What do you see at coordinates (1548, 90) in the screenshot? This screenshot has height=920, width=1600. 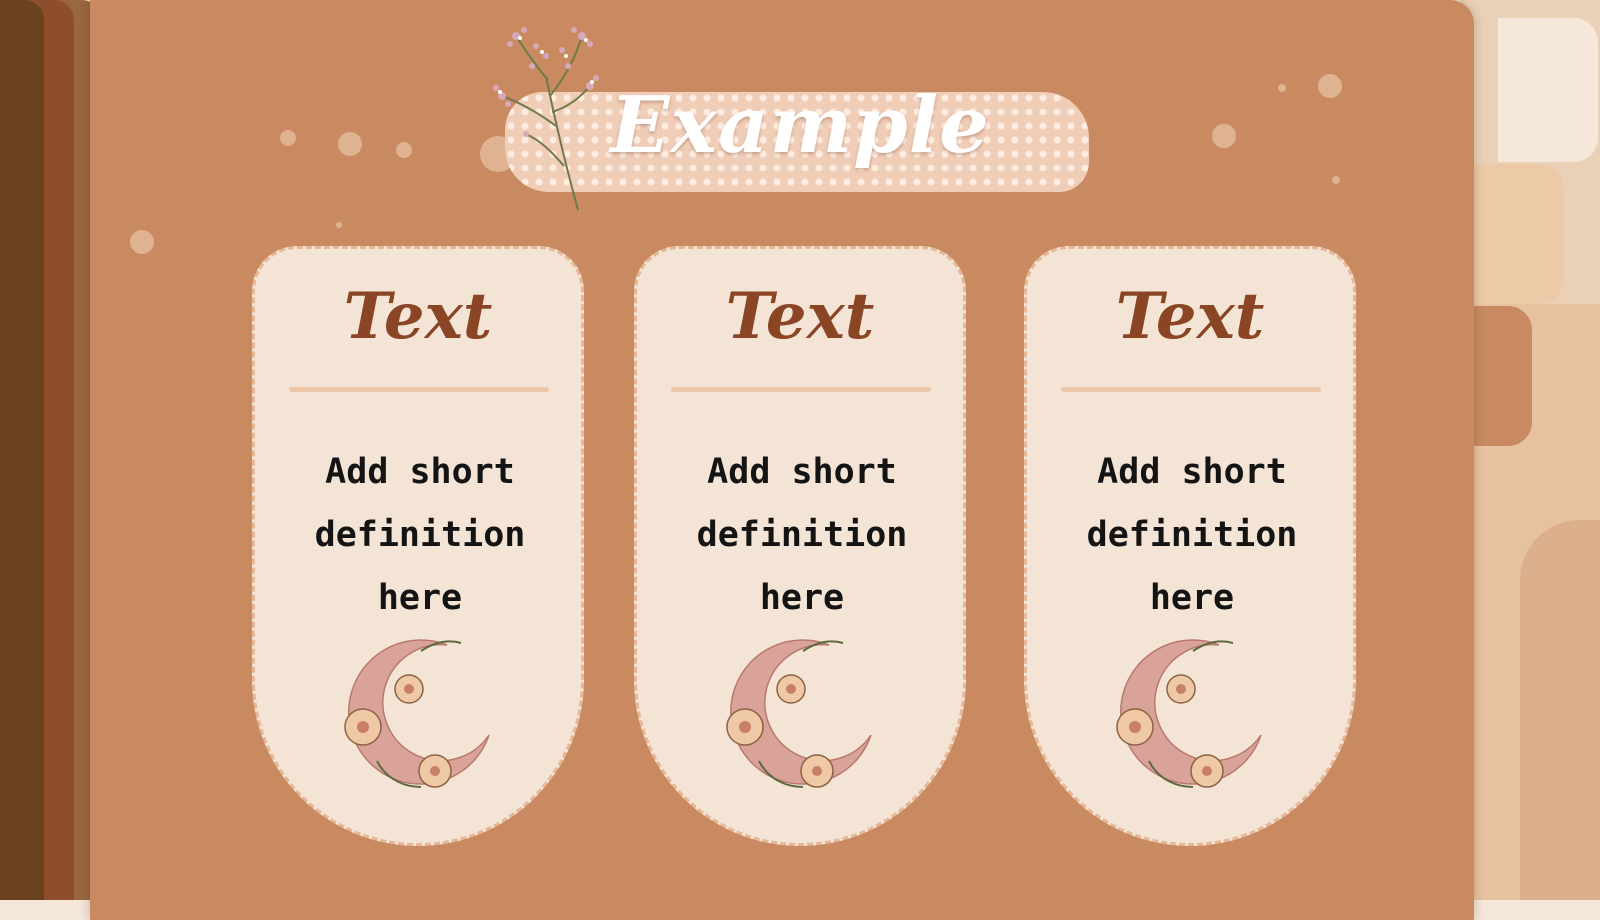 I see `right-tab-lightest-top` at bounding box center [1548, 90].